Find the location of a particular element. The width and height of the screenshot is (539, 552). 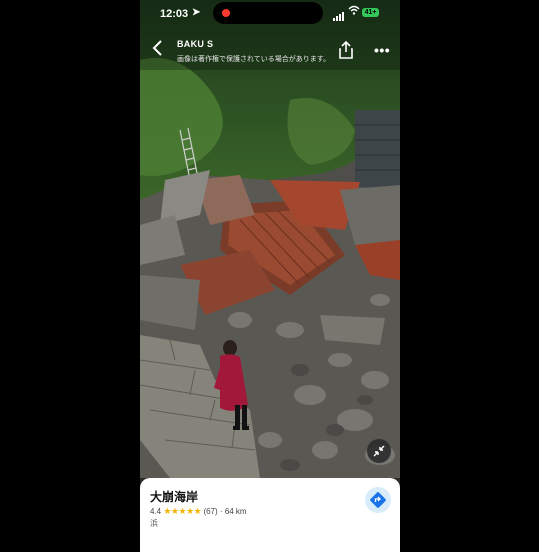

wifi-icon is located at coordinates (354, 11).